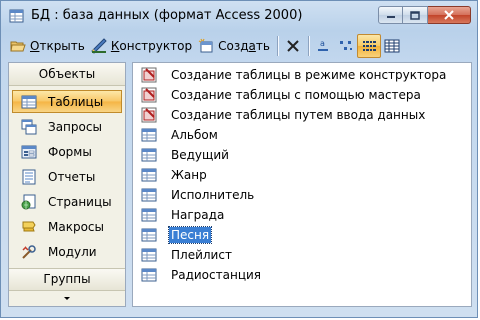  Describe the element at coordinates (302, 235) in the screenshot. I see `list-item-selected: Песня` at that location.